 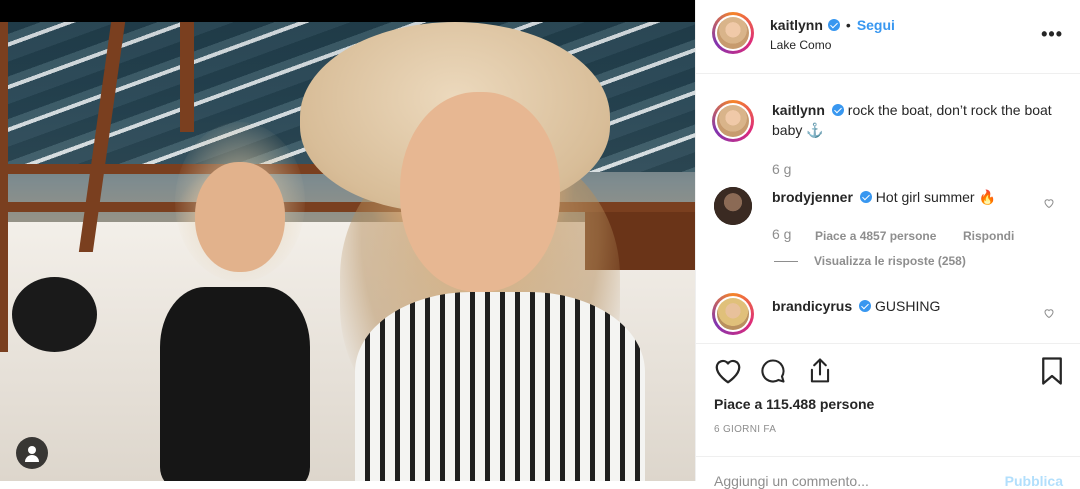 I want to click on tagged-users-button, so click(x=32, y=453).